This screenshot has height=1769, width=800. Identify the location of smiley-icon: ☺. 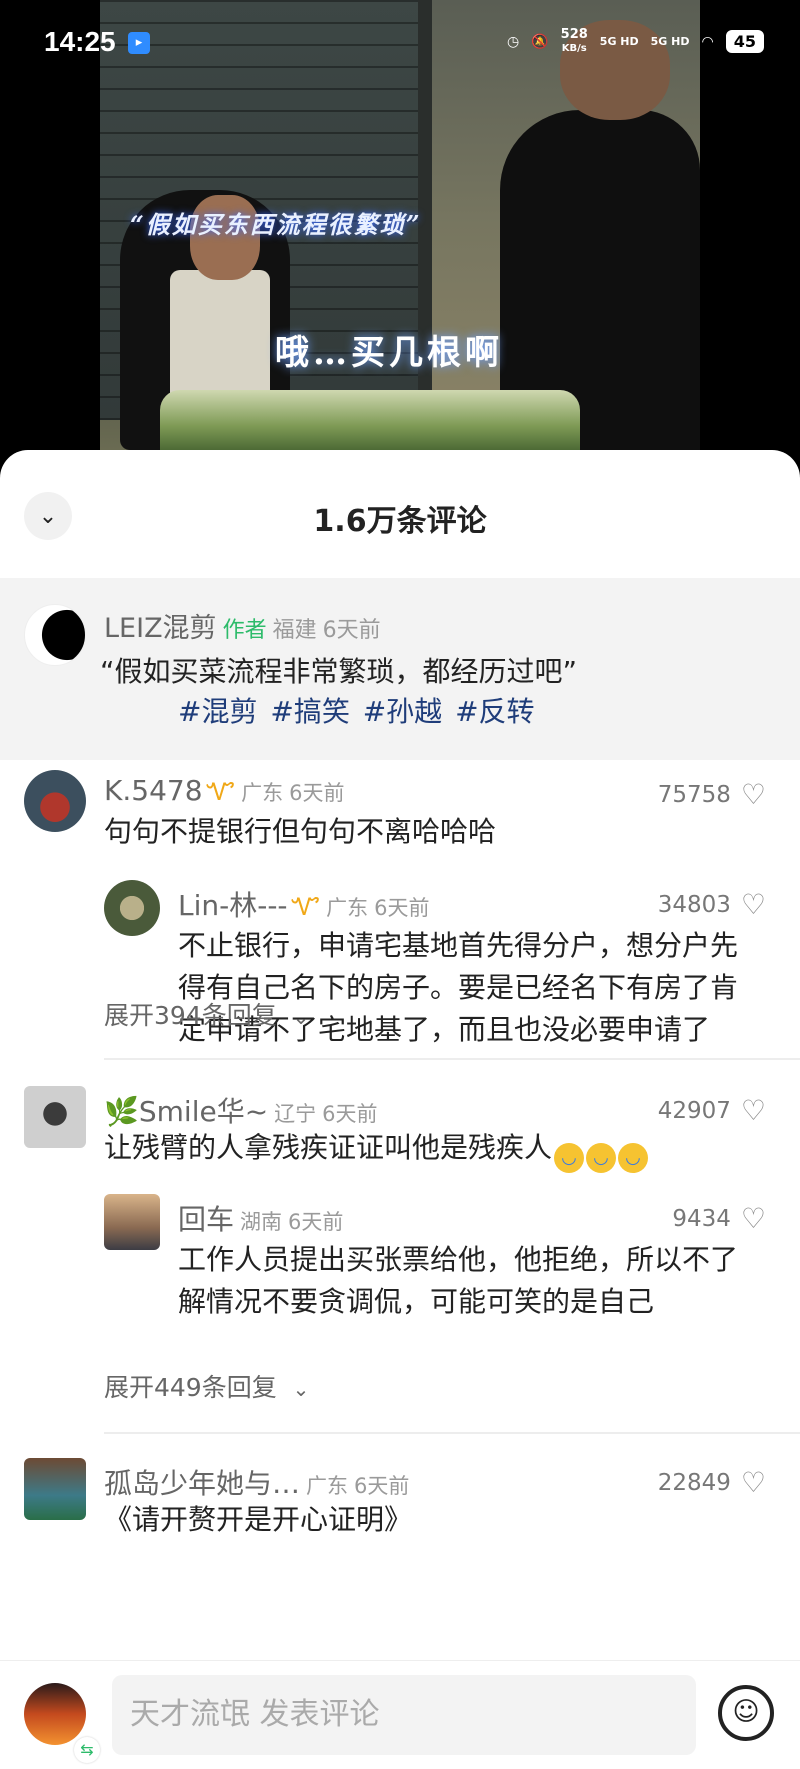
(746, 1712).